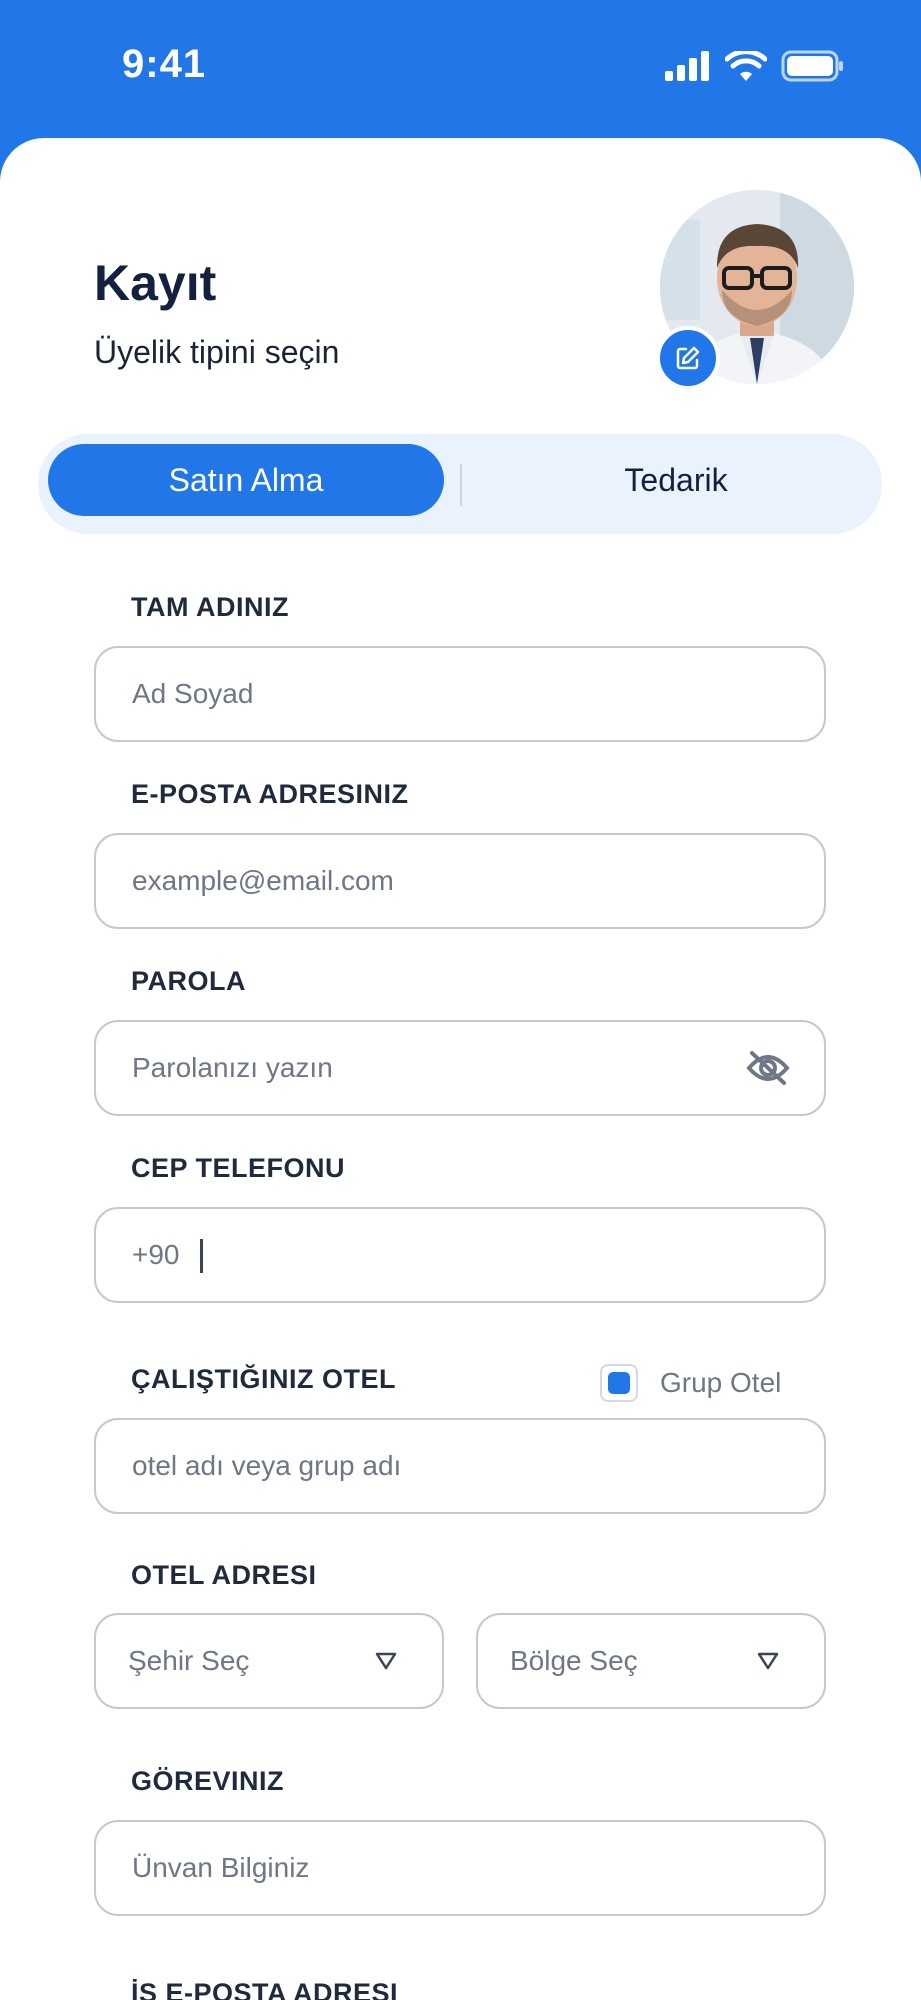 The width and height of the screenshot is (921, 2000). Describe the element at coordinates (270, 794) in the screenshot. I see `email-label: E-POSTA ADRESINIZ` at that location.